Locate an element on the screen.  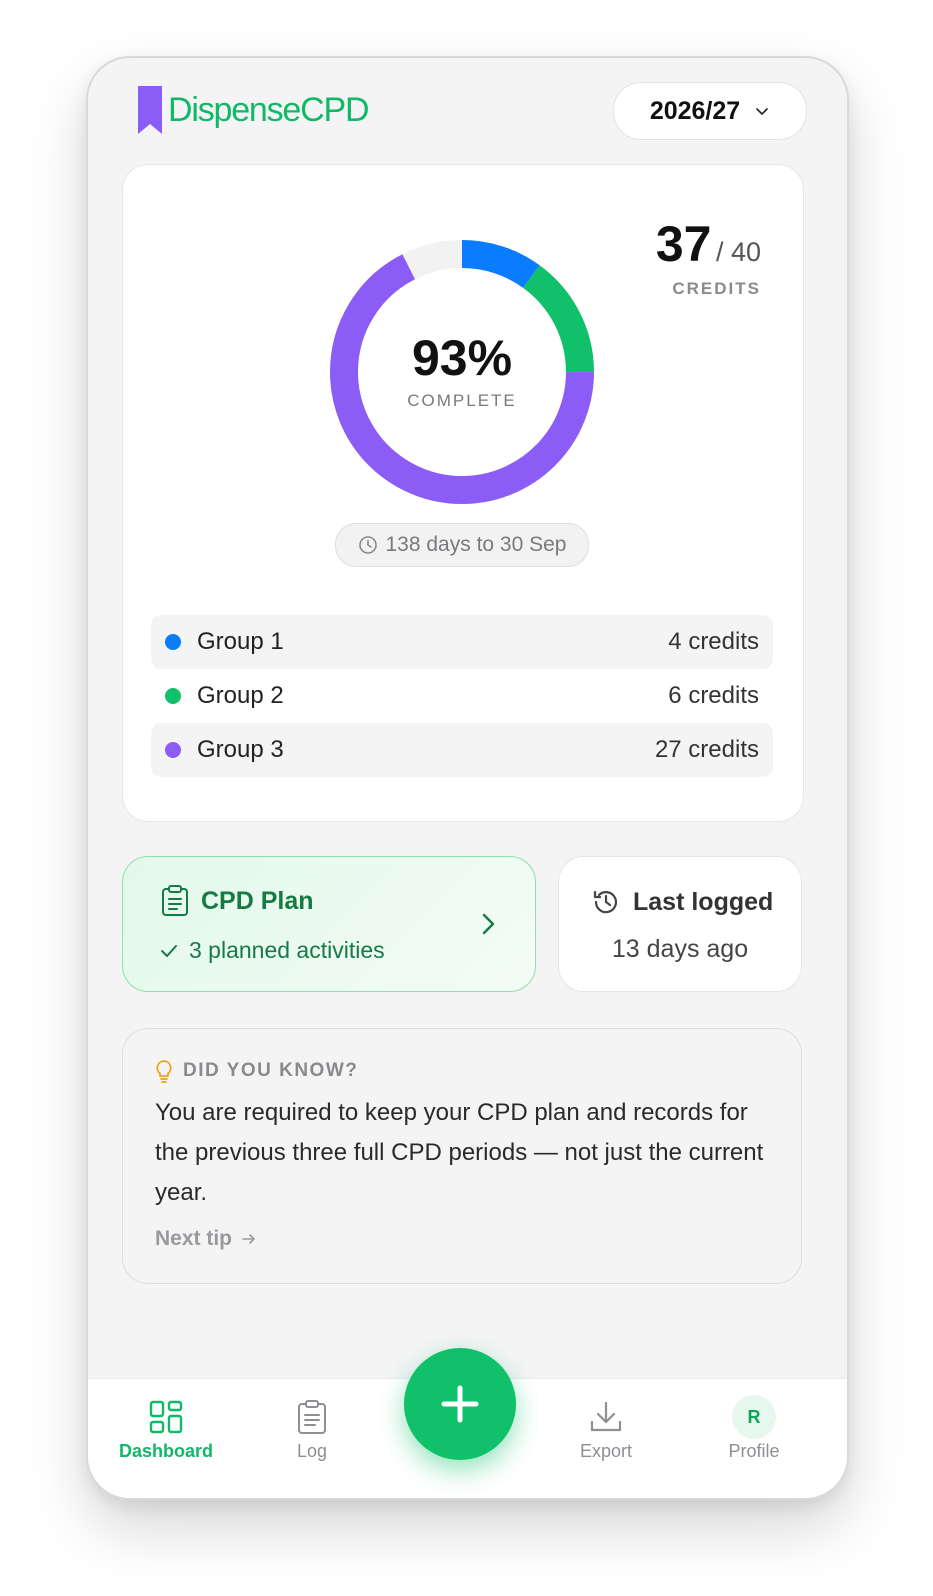
nav-log: Log is located at coordinates (312, 1429).